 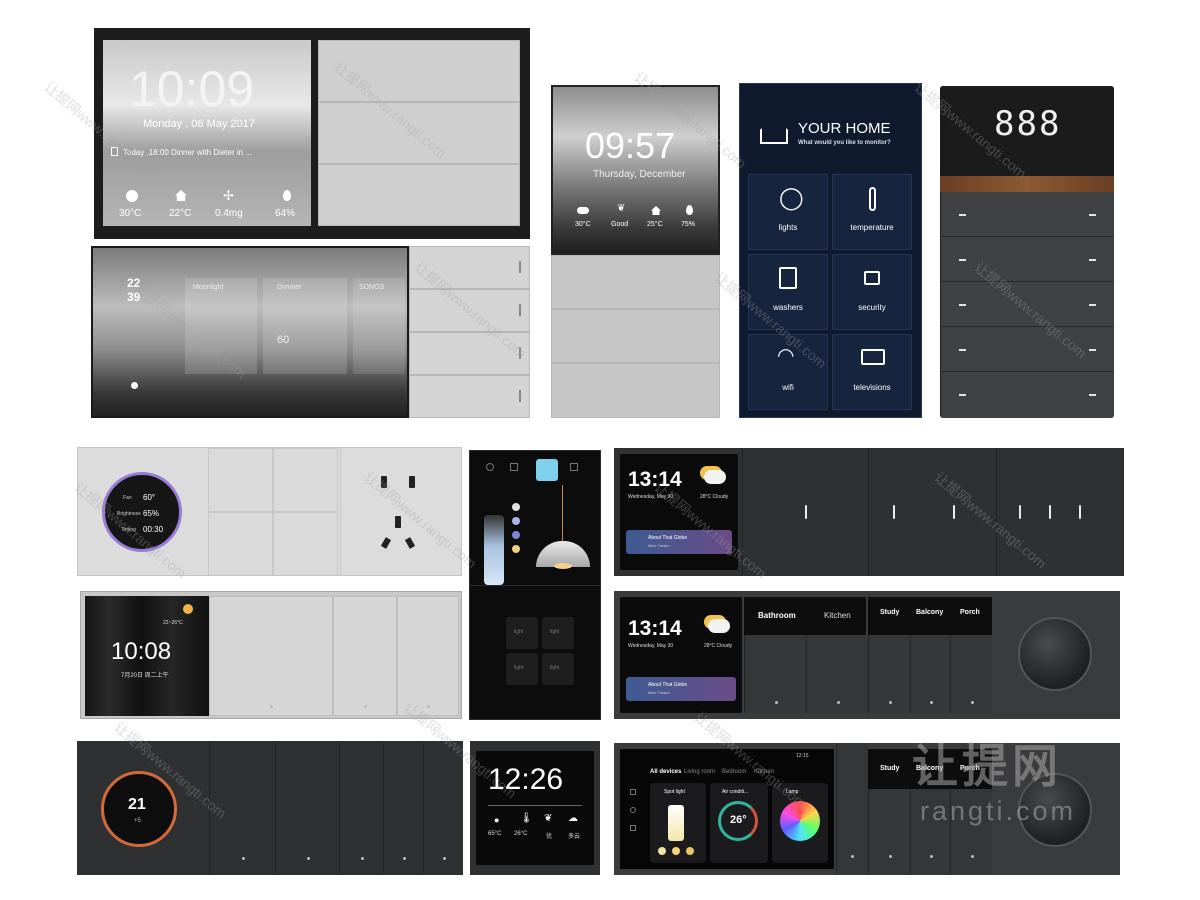 I want to click on tile-security: security, so click(x=872, y=292).